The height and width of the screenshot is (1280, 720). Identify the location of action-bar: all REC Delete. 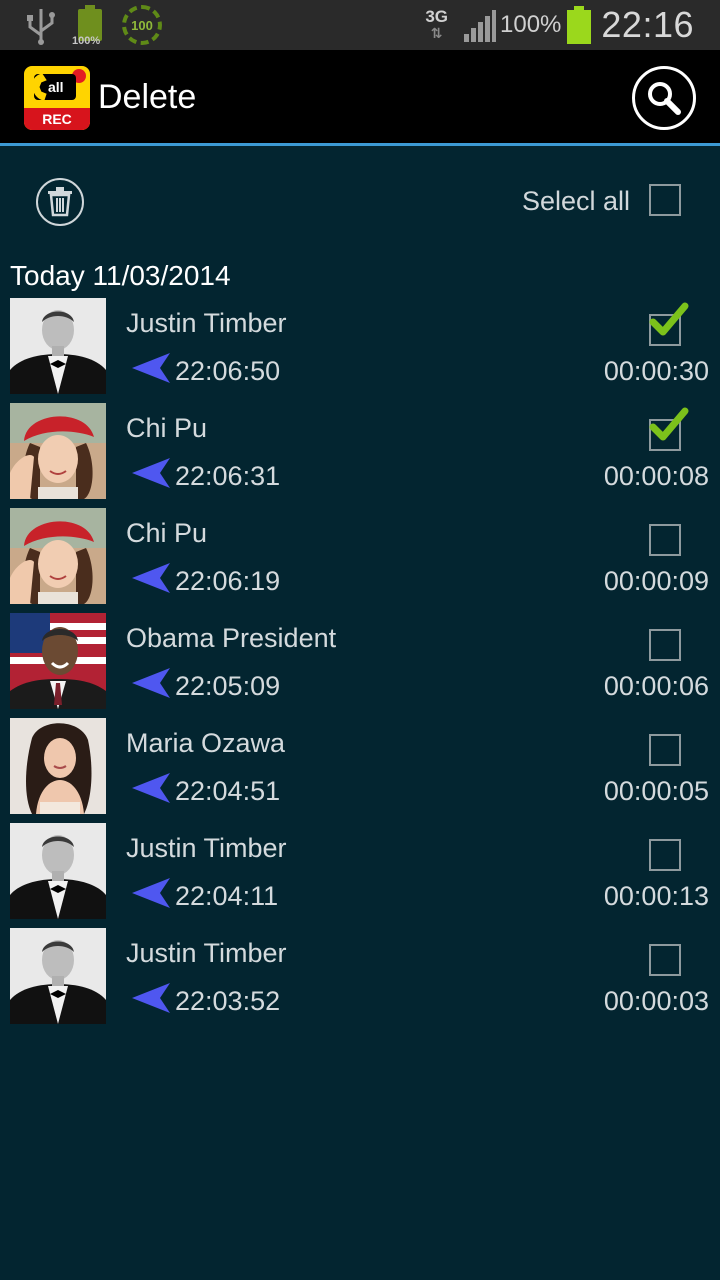
(360, 98).